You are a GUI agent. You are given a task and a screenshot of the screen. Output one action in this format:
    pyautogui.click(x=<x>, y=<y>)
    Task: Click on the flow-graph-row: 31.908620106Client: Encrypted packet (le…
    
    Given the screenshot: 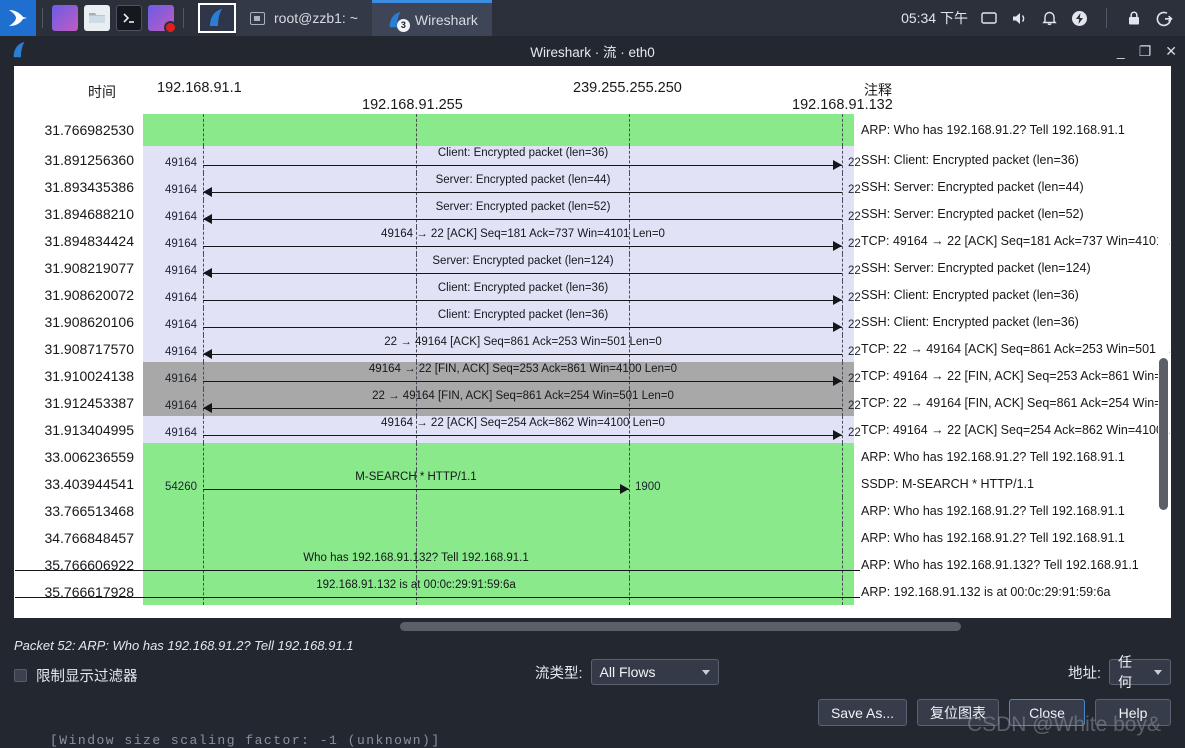 What is the action you would take?
    pyautogui.click(x=592, y=321)
    